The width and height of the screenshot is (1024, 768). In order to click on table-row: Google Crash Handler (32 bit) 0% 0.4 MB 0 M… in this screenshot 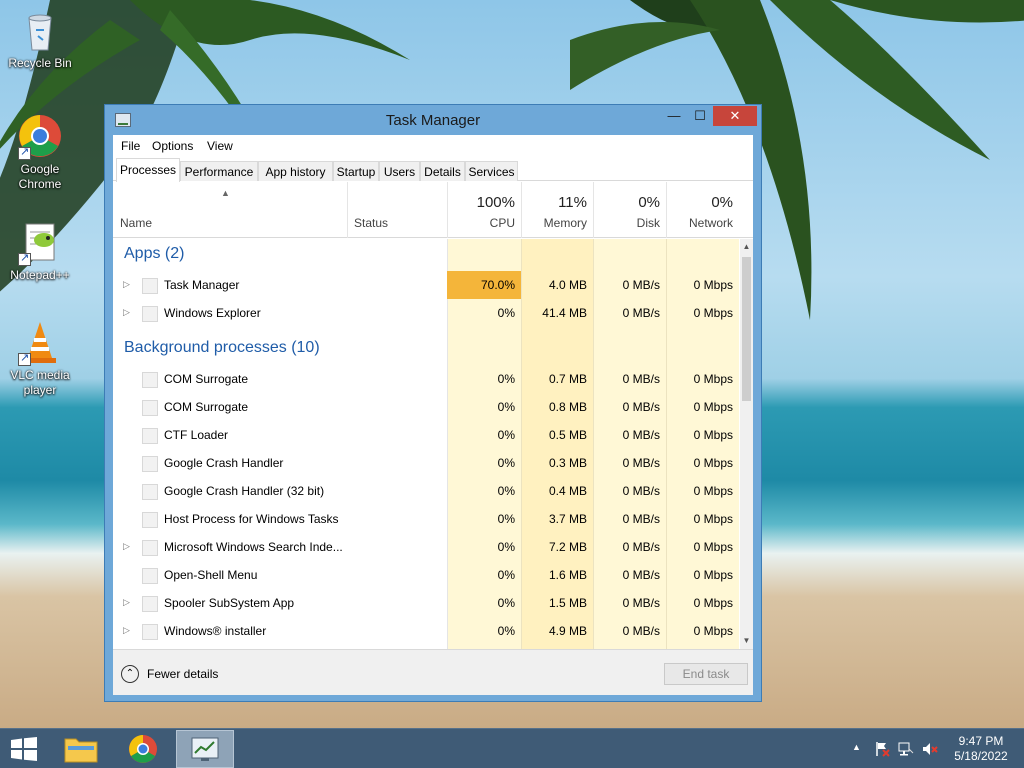, I will do `click(426, 491)`.